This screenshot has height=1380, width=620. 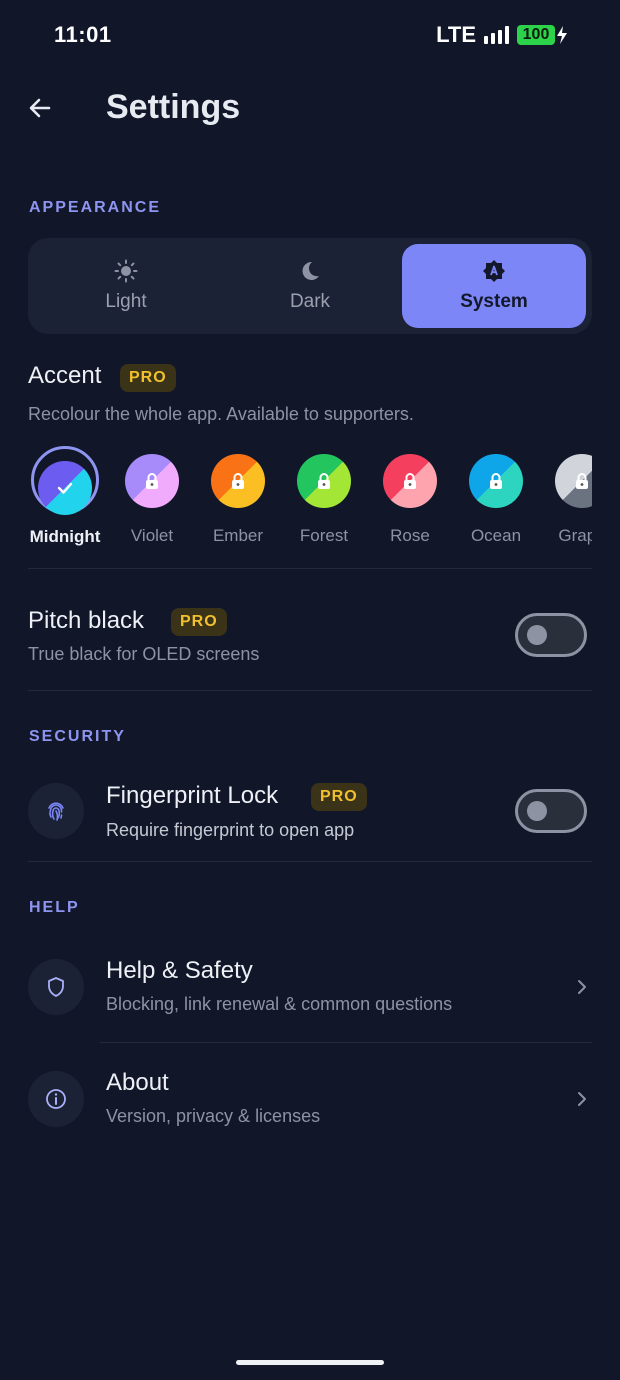 I want to click on theme-label: Dark, so click(x=310, y=301).